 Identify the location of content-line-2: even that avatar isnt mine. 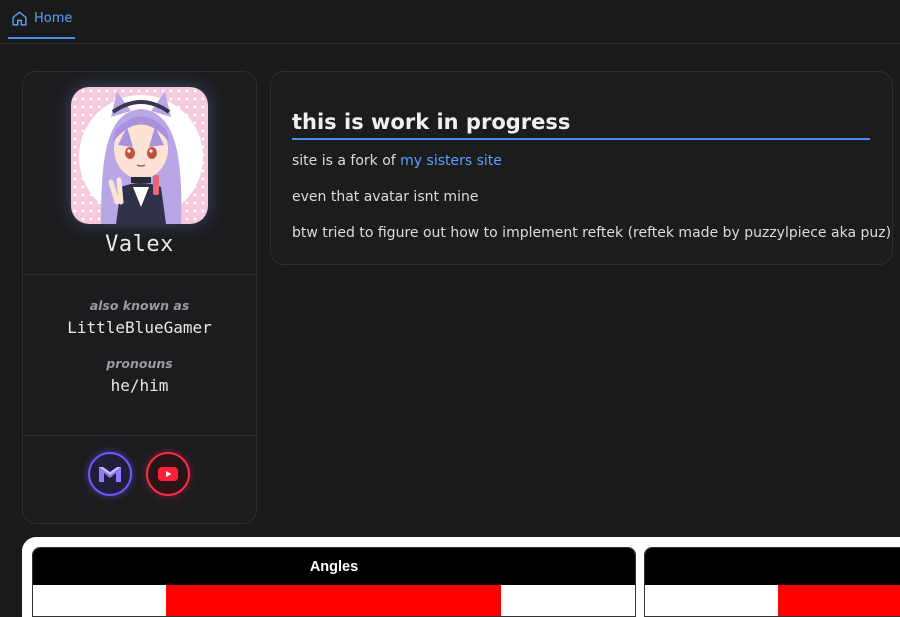
(385, 197).